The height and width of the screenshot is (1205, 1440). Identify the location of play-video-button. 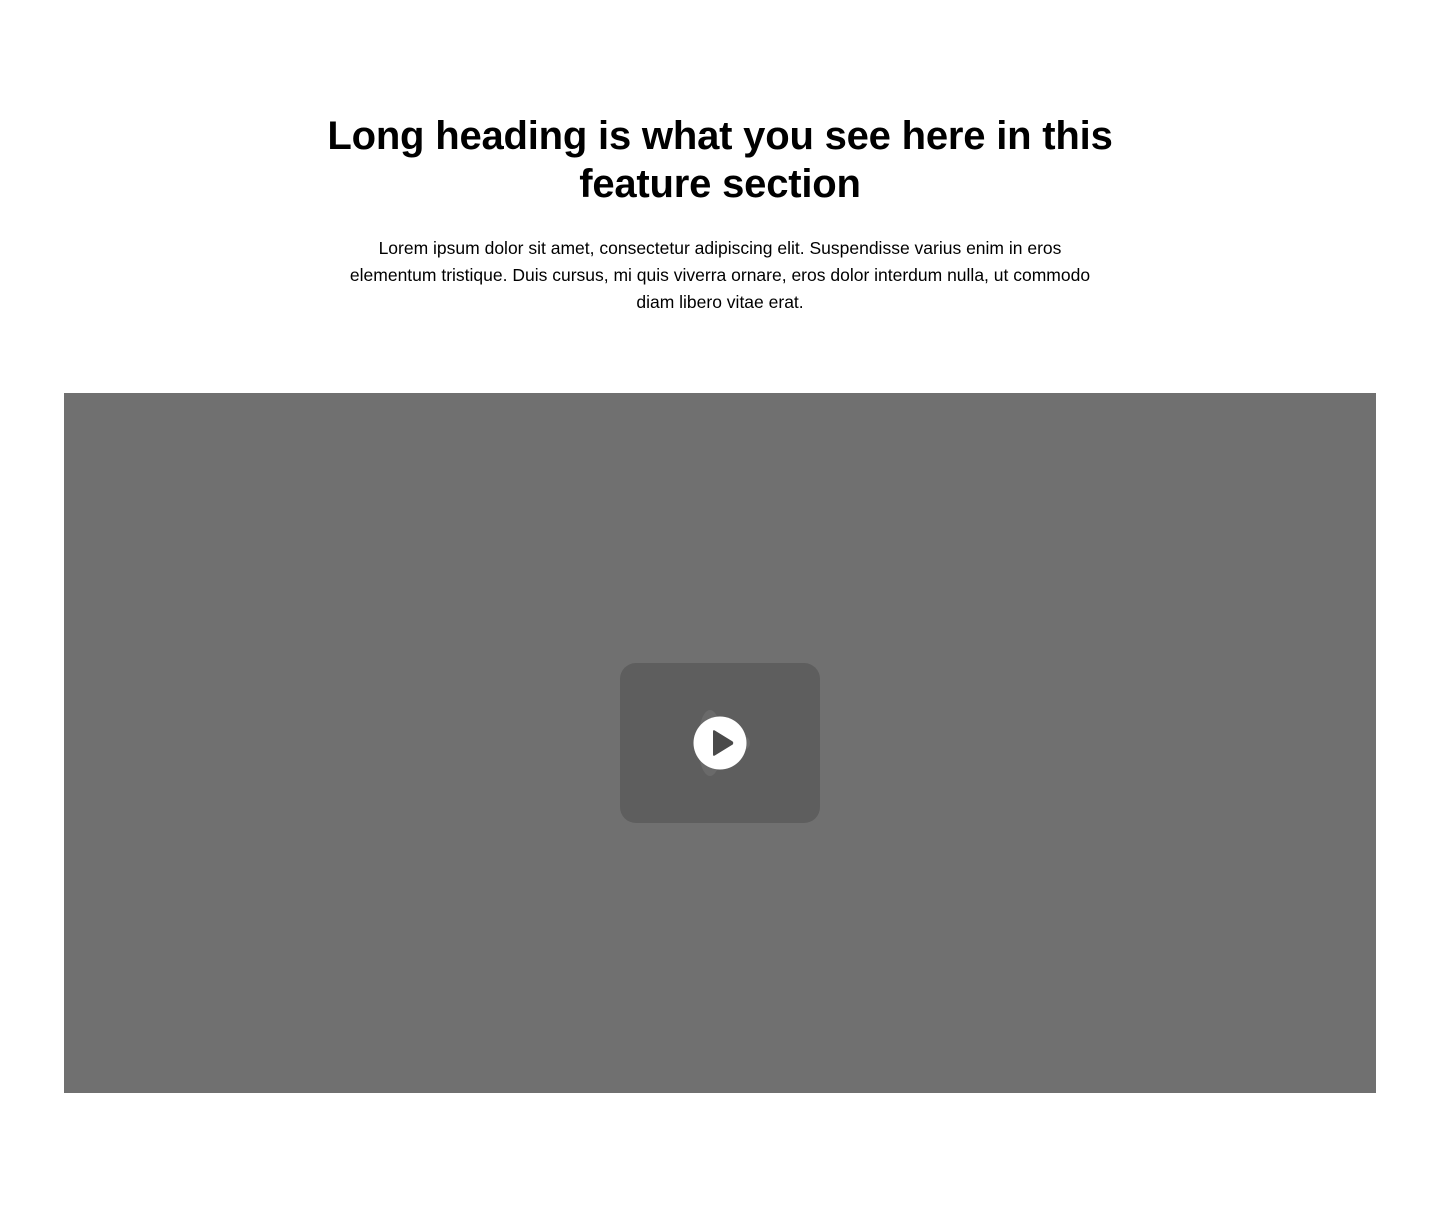
(720, 743).